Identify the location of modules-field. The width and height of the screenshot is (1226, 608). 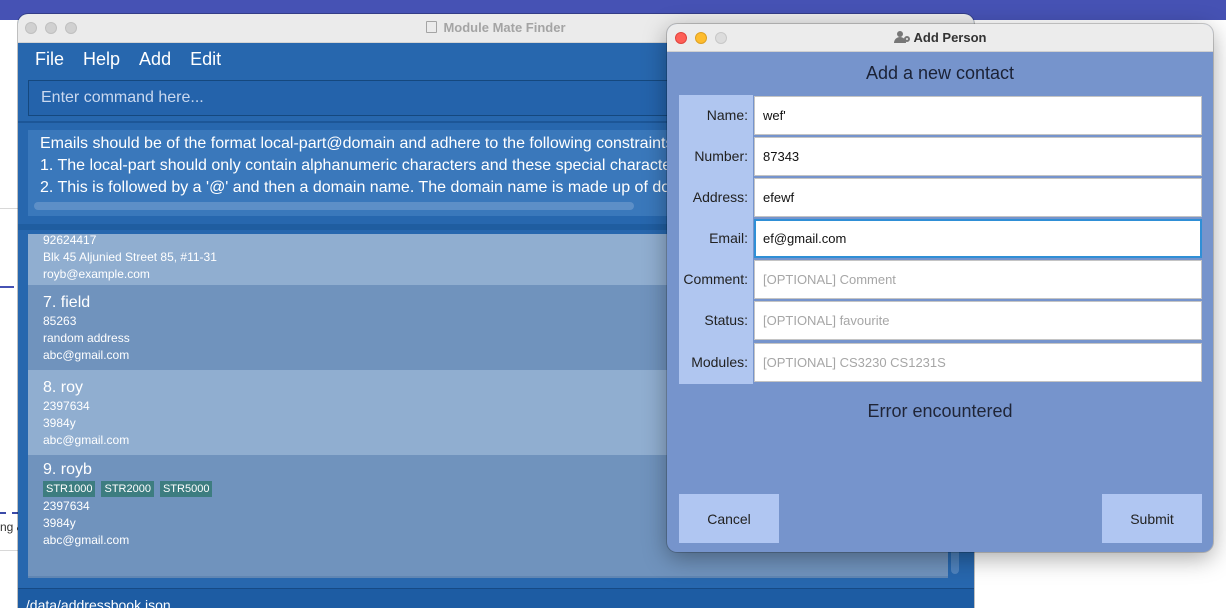
(978, 362).